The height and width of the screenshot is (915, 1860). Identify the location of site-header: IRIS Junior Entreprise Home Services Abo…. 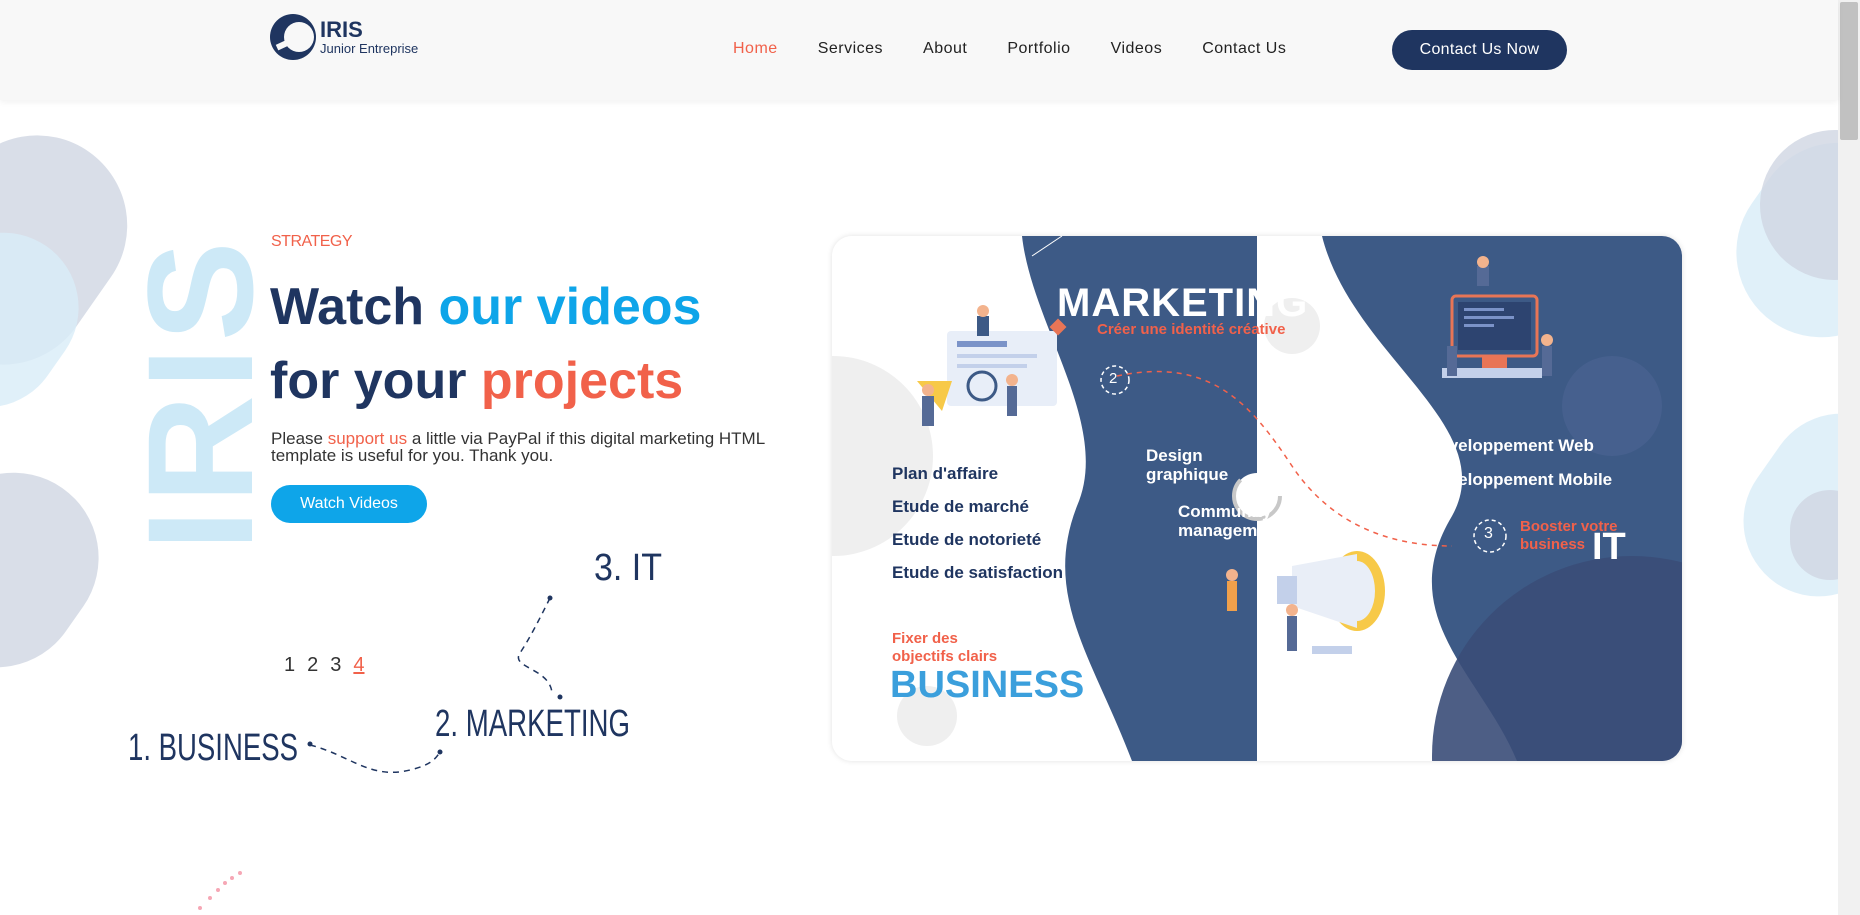
(919, 50).